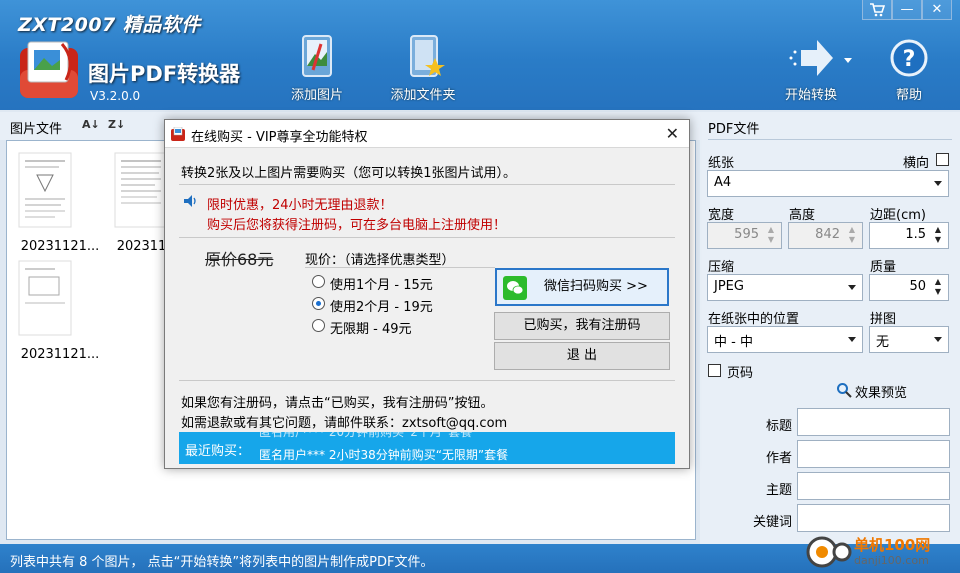 This screenshot has height=573, width=960. I want to click on width-label: 宽度, so click(721, 215).